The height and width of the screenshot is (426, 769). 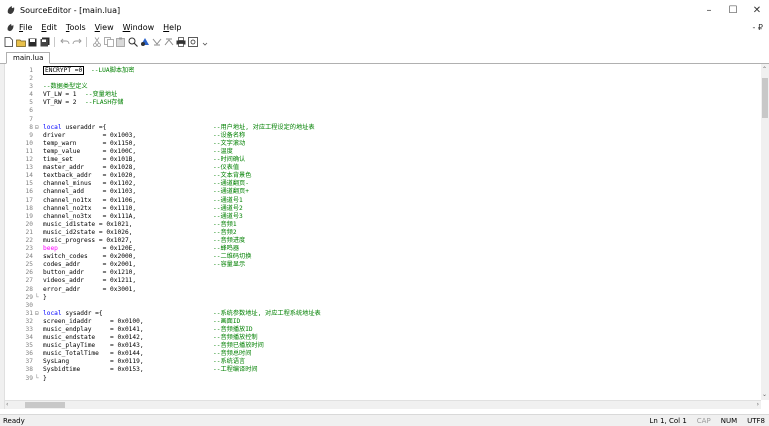 What do you see at coordinates (89, 192) in the screenshot?
I see `code-text: channel_add = 0x1103,` at bounding box center [89, 192].